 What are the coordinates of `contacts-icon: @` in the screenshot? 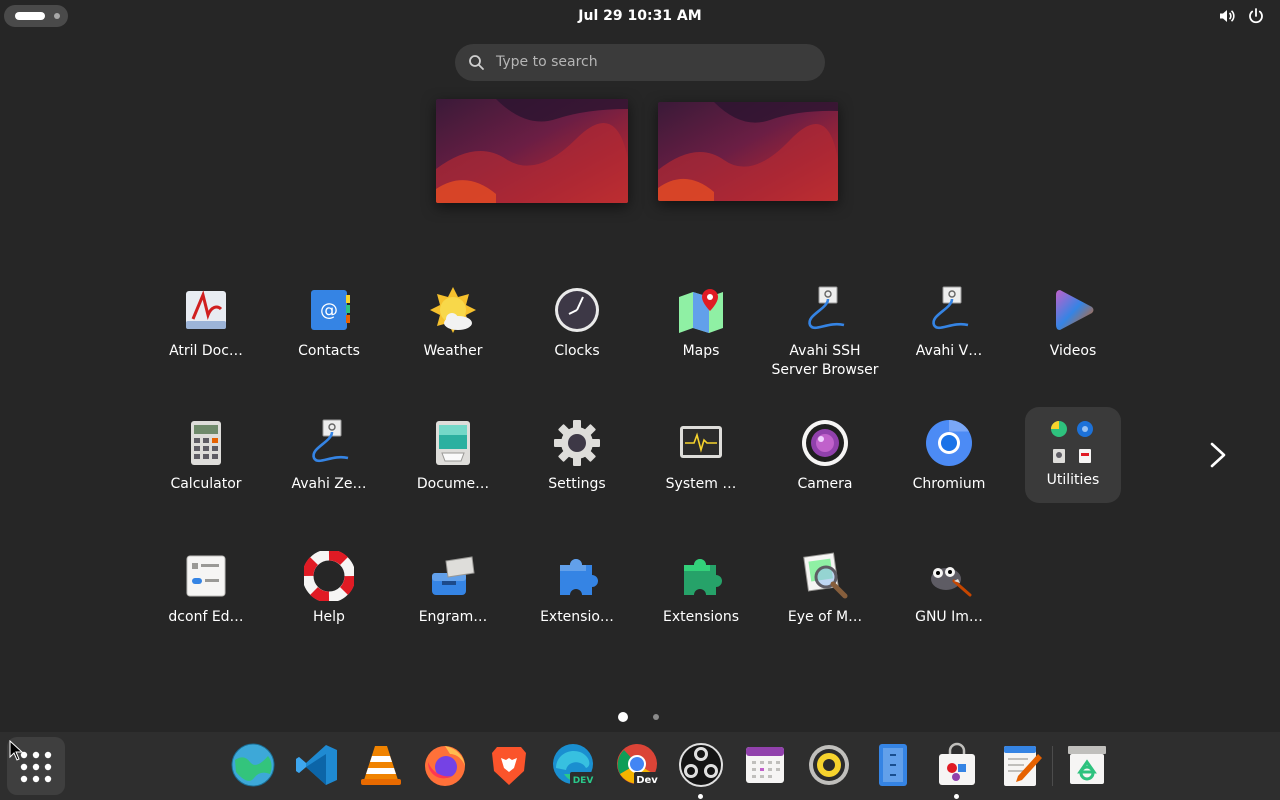 It's located at (330, 310).